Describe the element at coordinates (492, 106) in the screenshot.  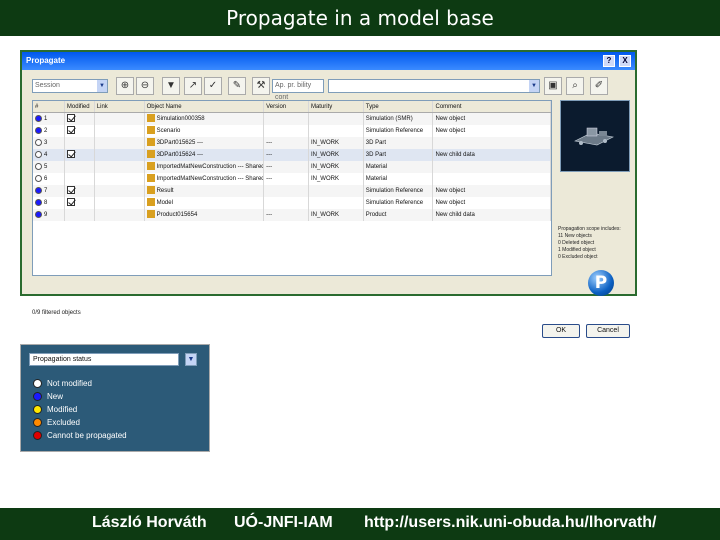
I see `column-header: Comment` at that location.